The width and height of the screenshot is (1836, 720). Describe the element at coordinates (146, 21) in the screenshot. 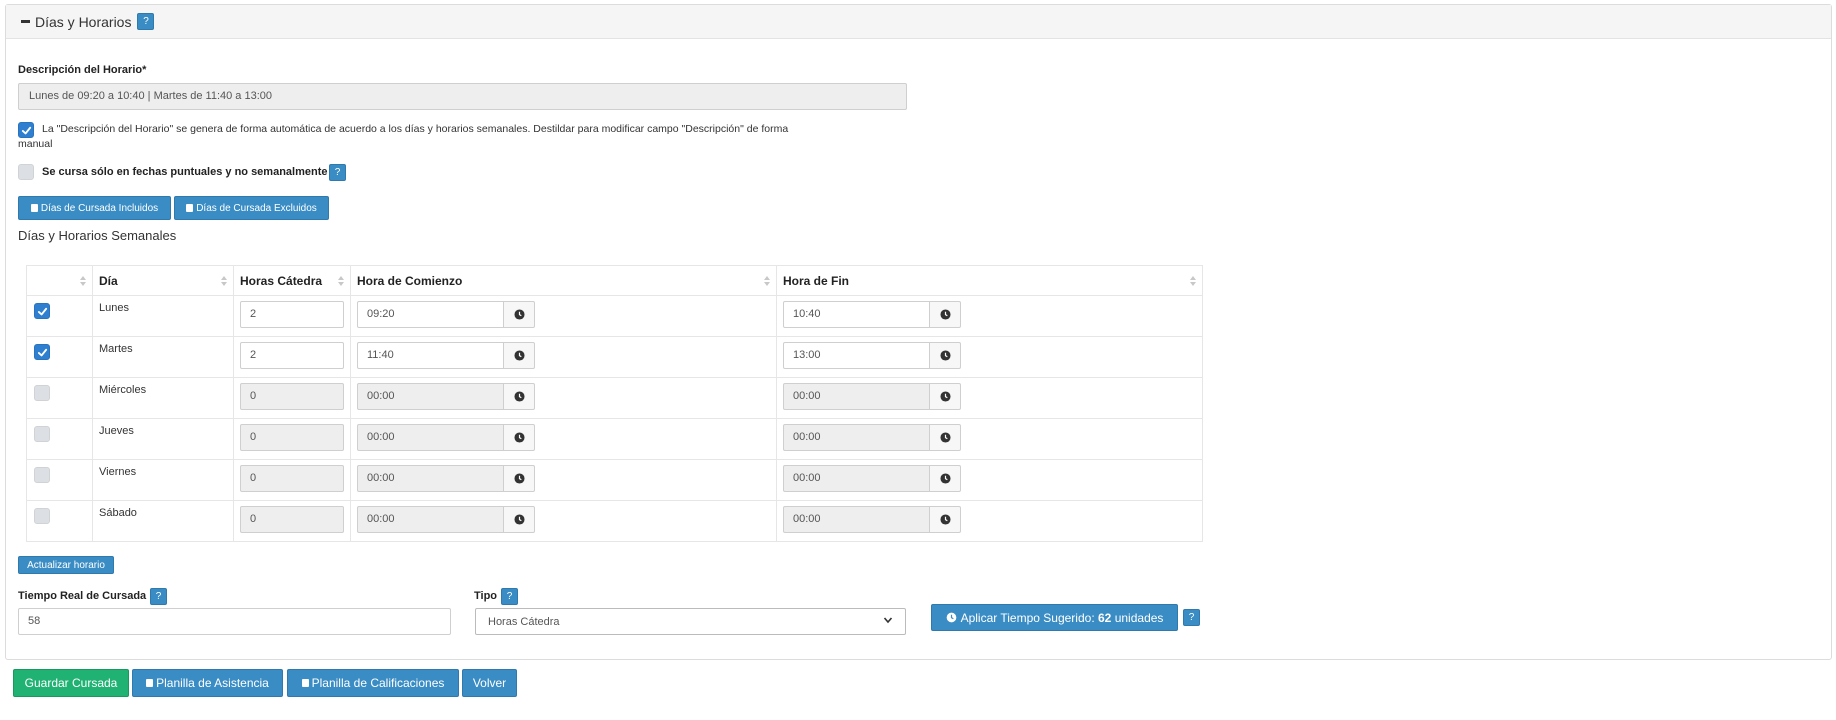

I see `panel-help-button: ?` at that location.